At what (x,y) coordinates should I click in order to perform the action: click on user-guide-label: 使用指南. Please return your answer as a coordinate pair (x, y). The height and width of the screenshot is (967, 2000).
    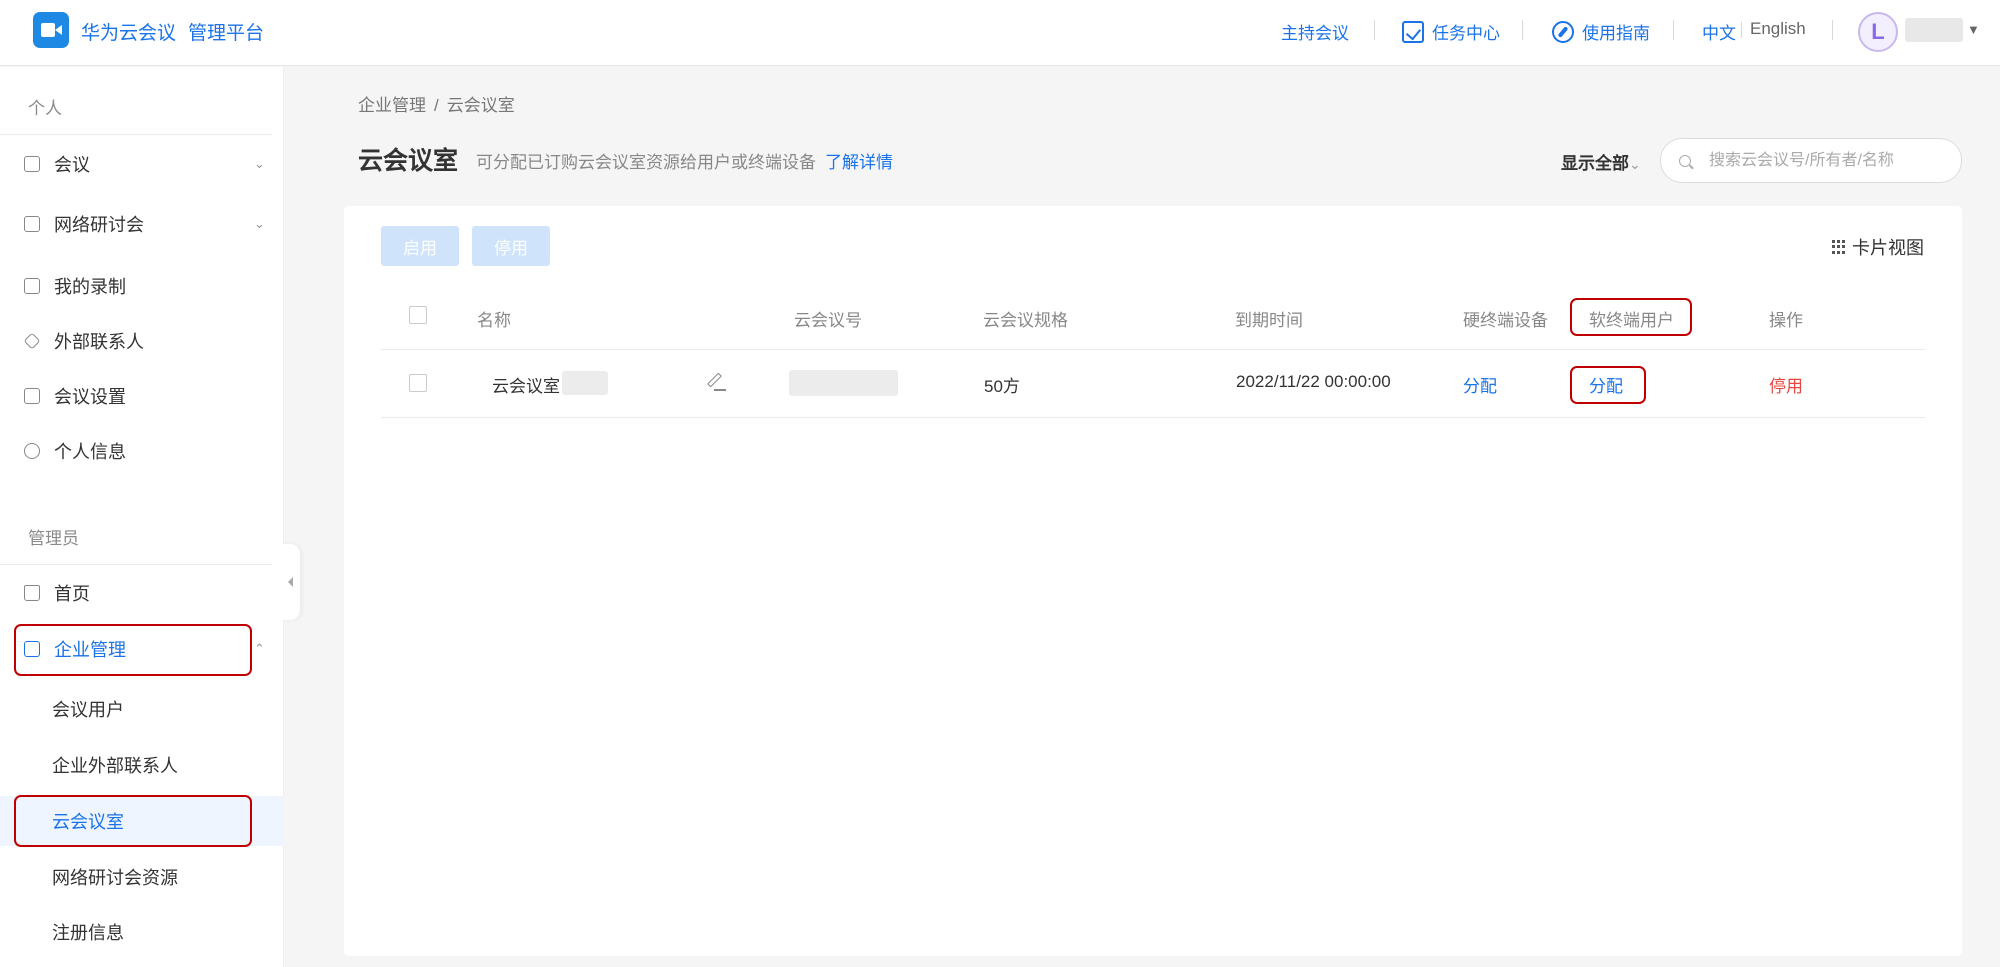
    Looking at the image, I should click on (1616, 33).